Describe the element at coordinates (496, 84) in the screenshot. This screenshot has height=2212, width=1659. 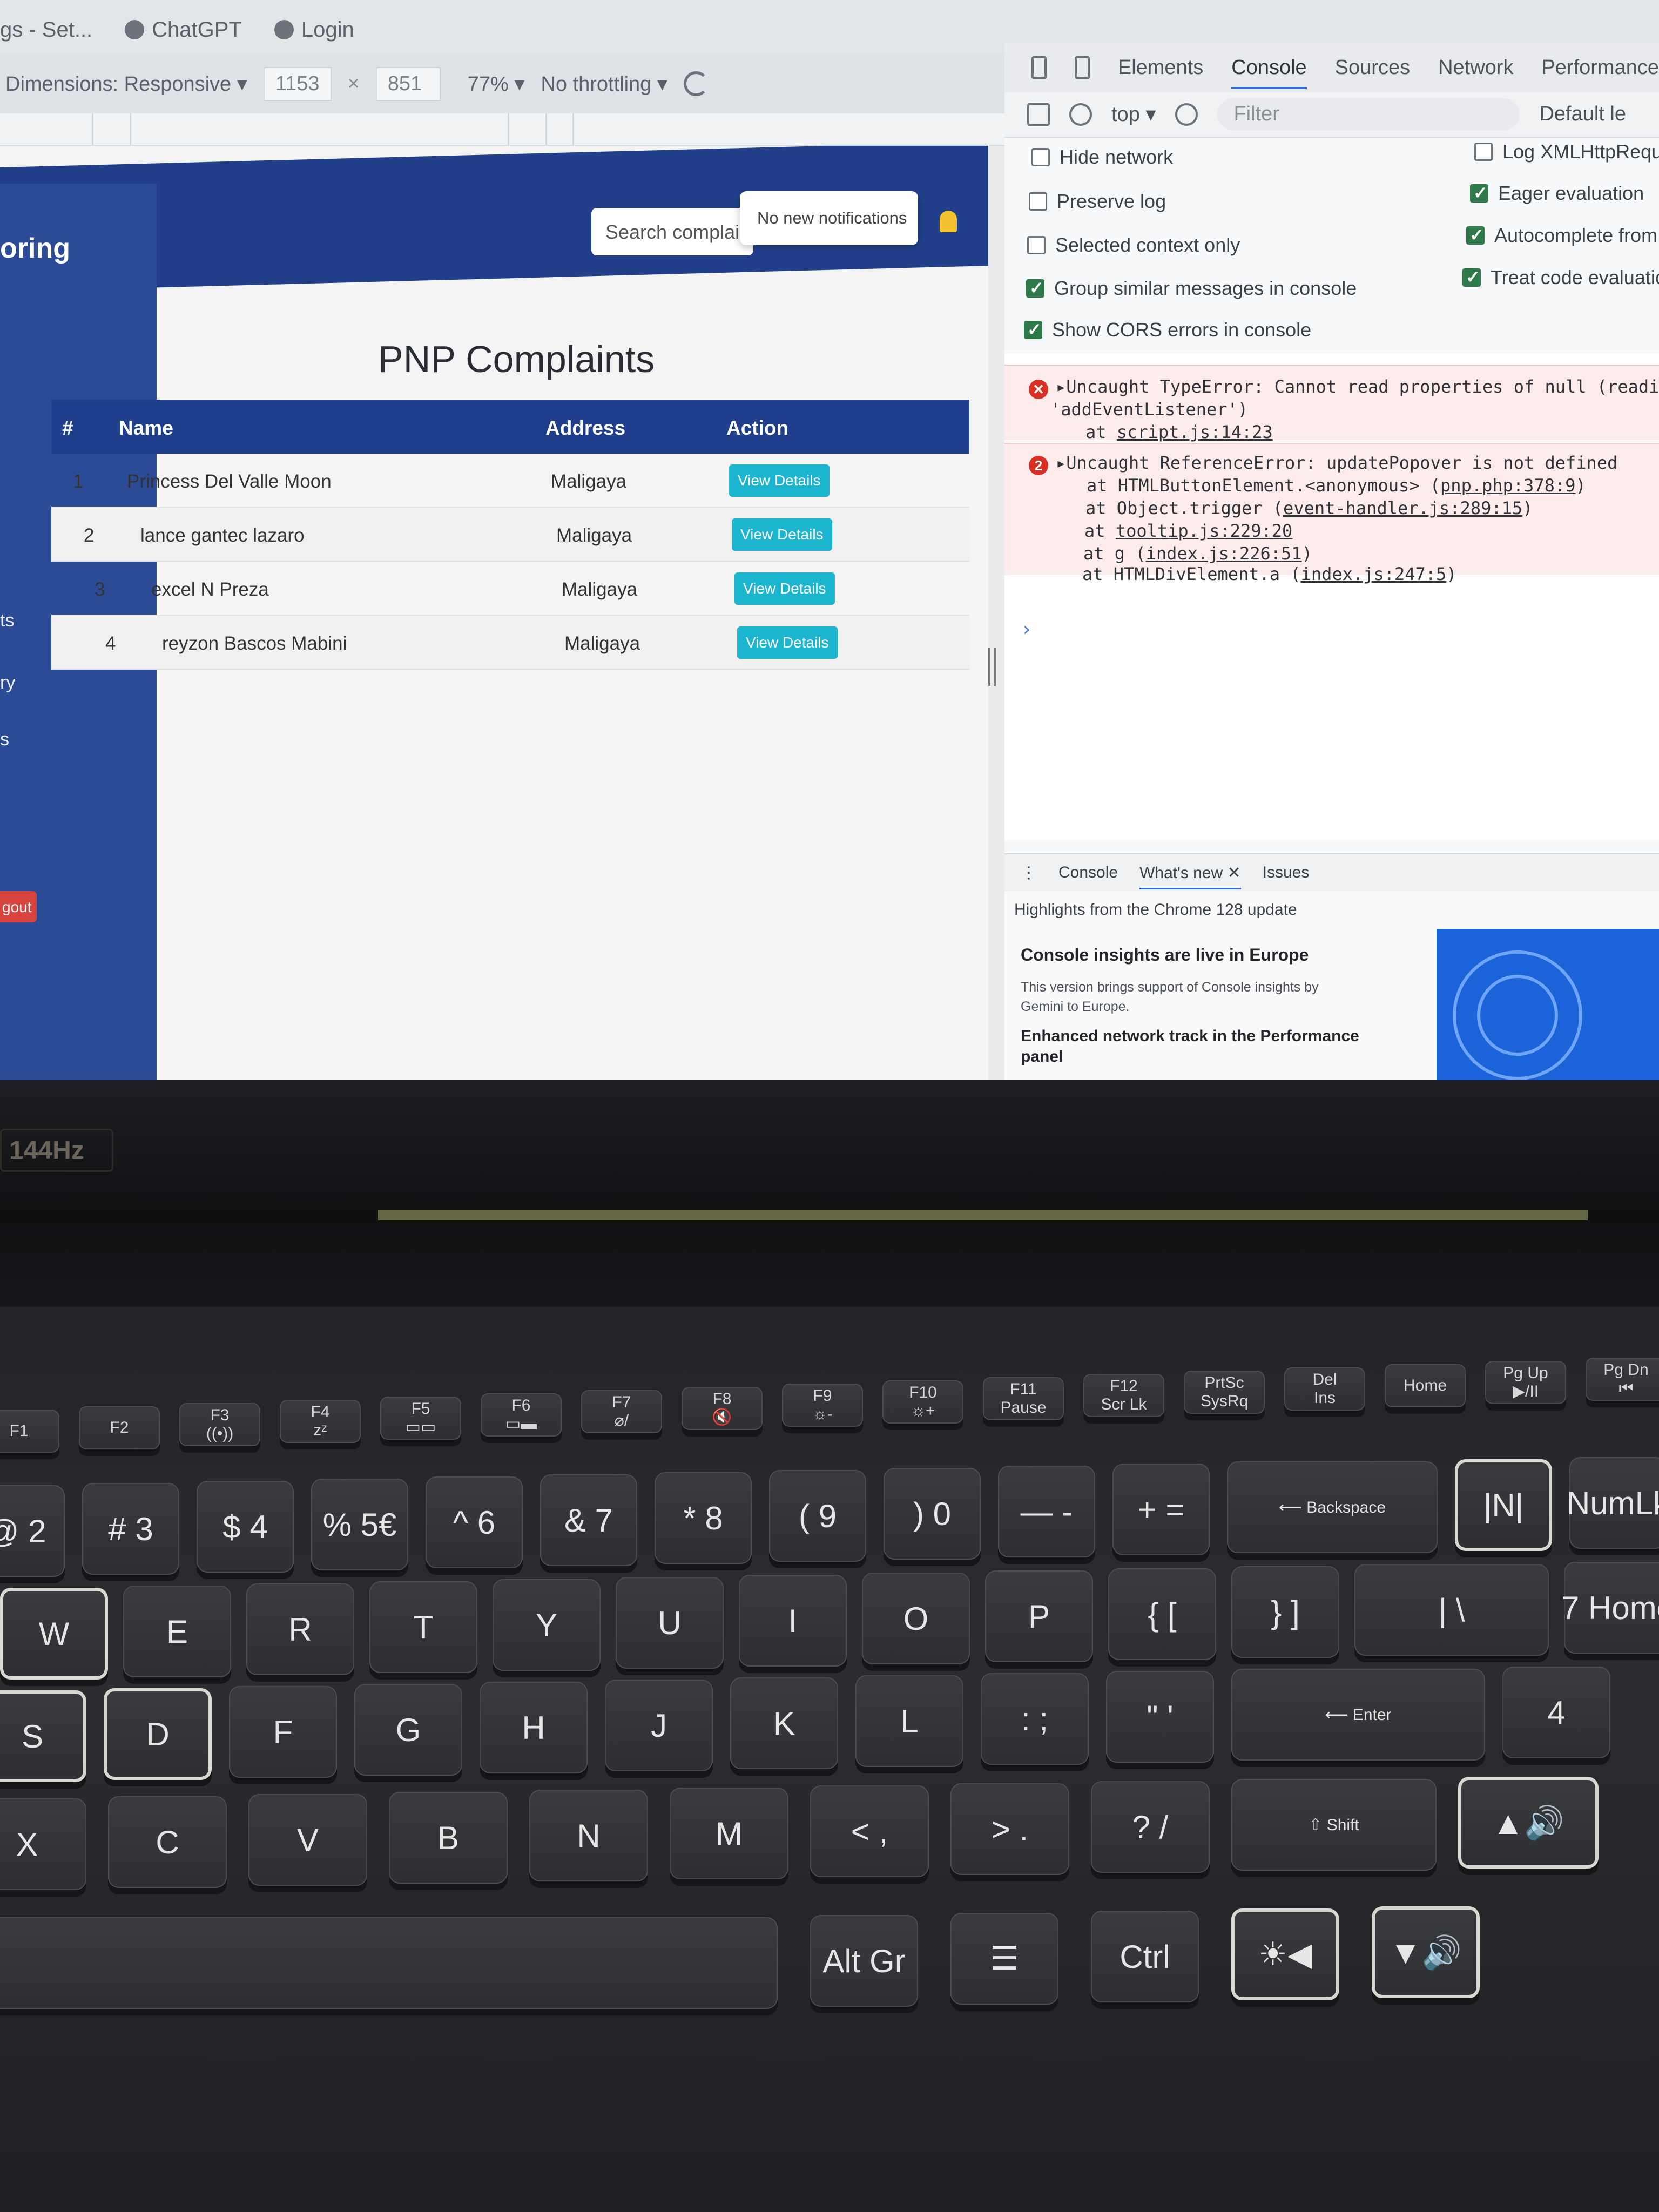
I see `zoom-select: 77% ▾` at that location.